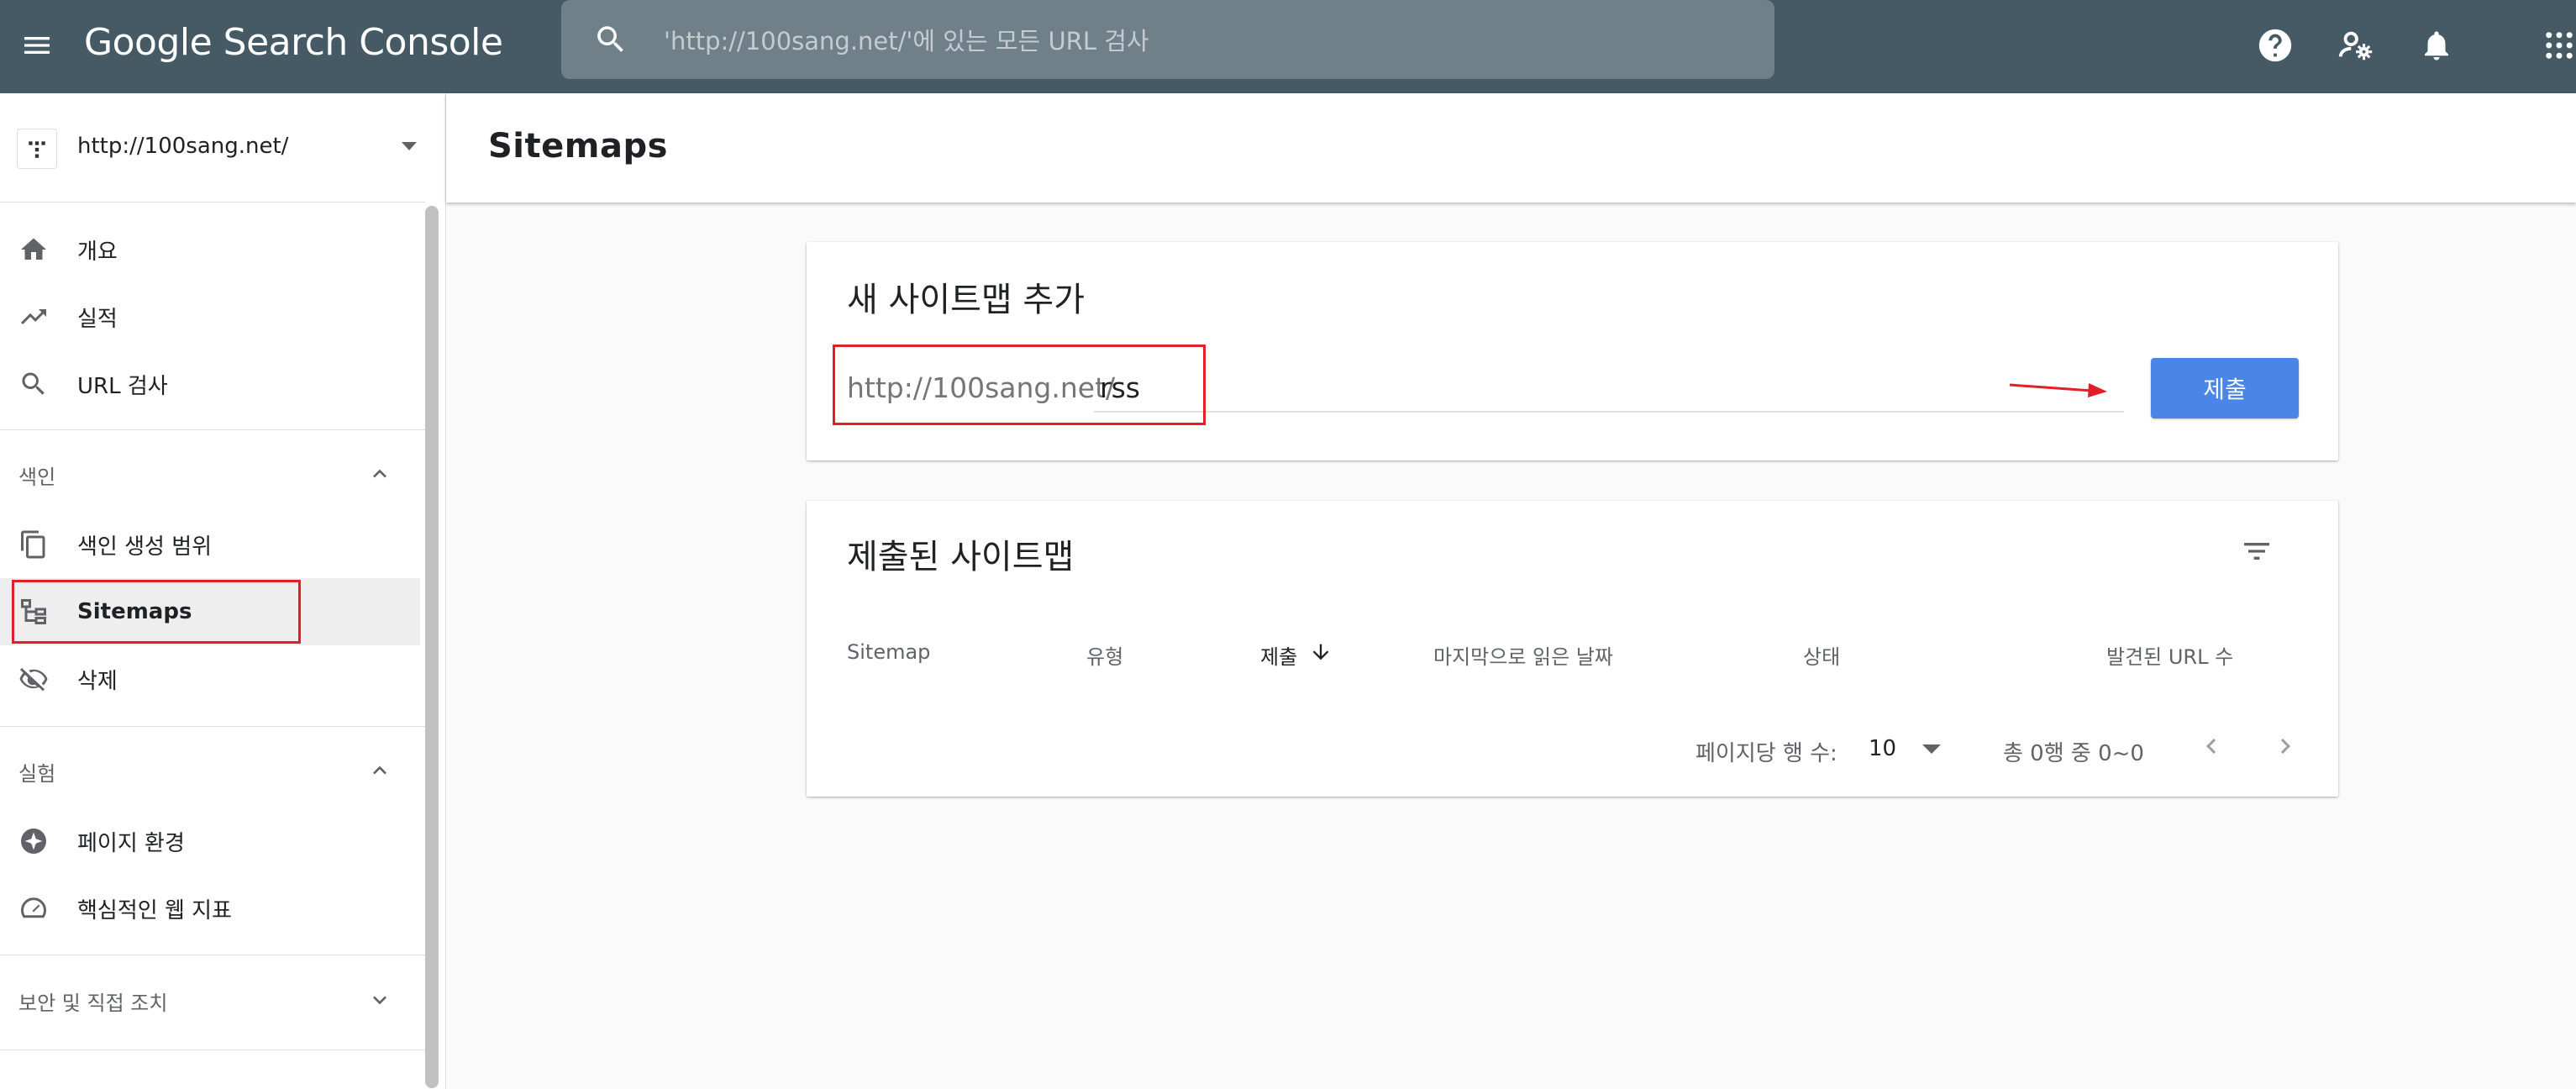 This screenshot has height=1089, width=2576. I want to click on help-icon, so click(2275, 45).